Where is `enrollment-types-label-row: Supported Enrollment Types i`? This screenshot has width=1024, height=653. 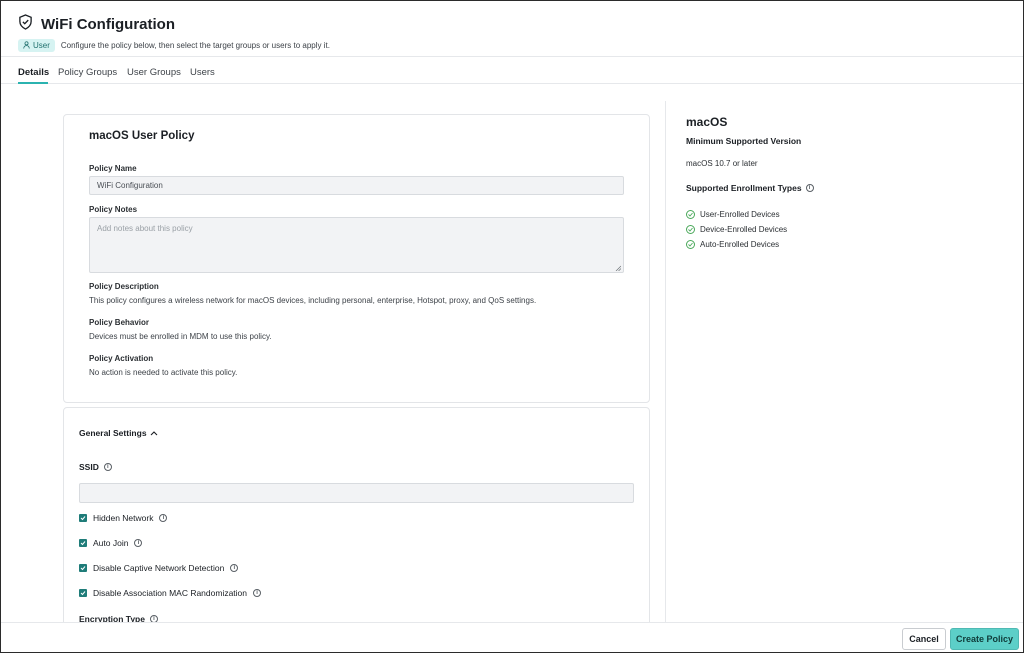
enrollment-types-label-row: Supported Enrollment Types i is located at coordinates (750, 188).